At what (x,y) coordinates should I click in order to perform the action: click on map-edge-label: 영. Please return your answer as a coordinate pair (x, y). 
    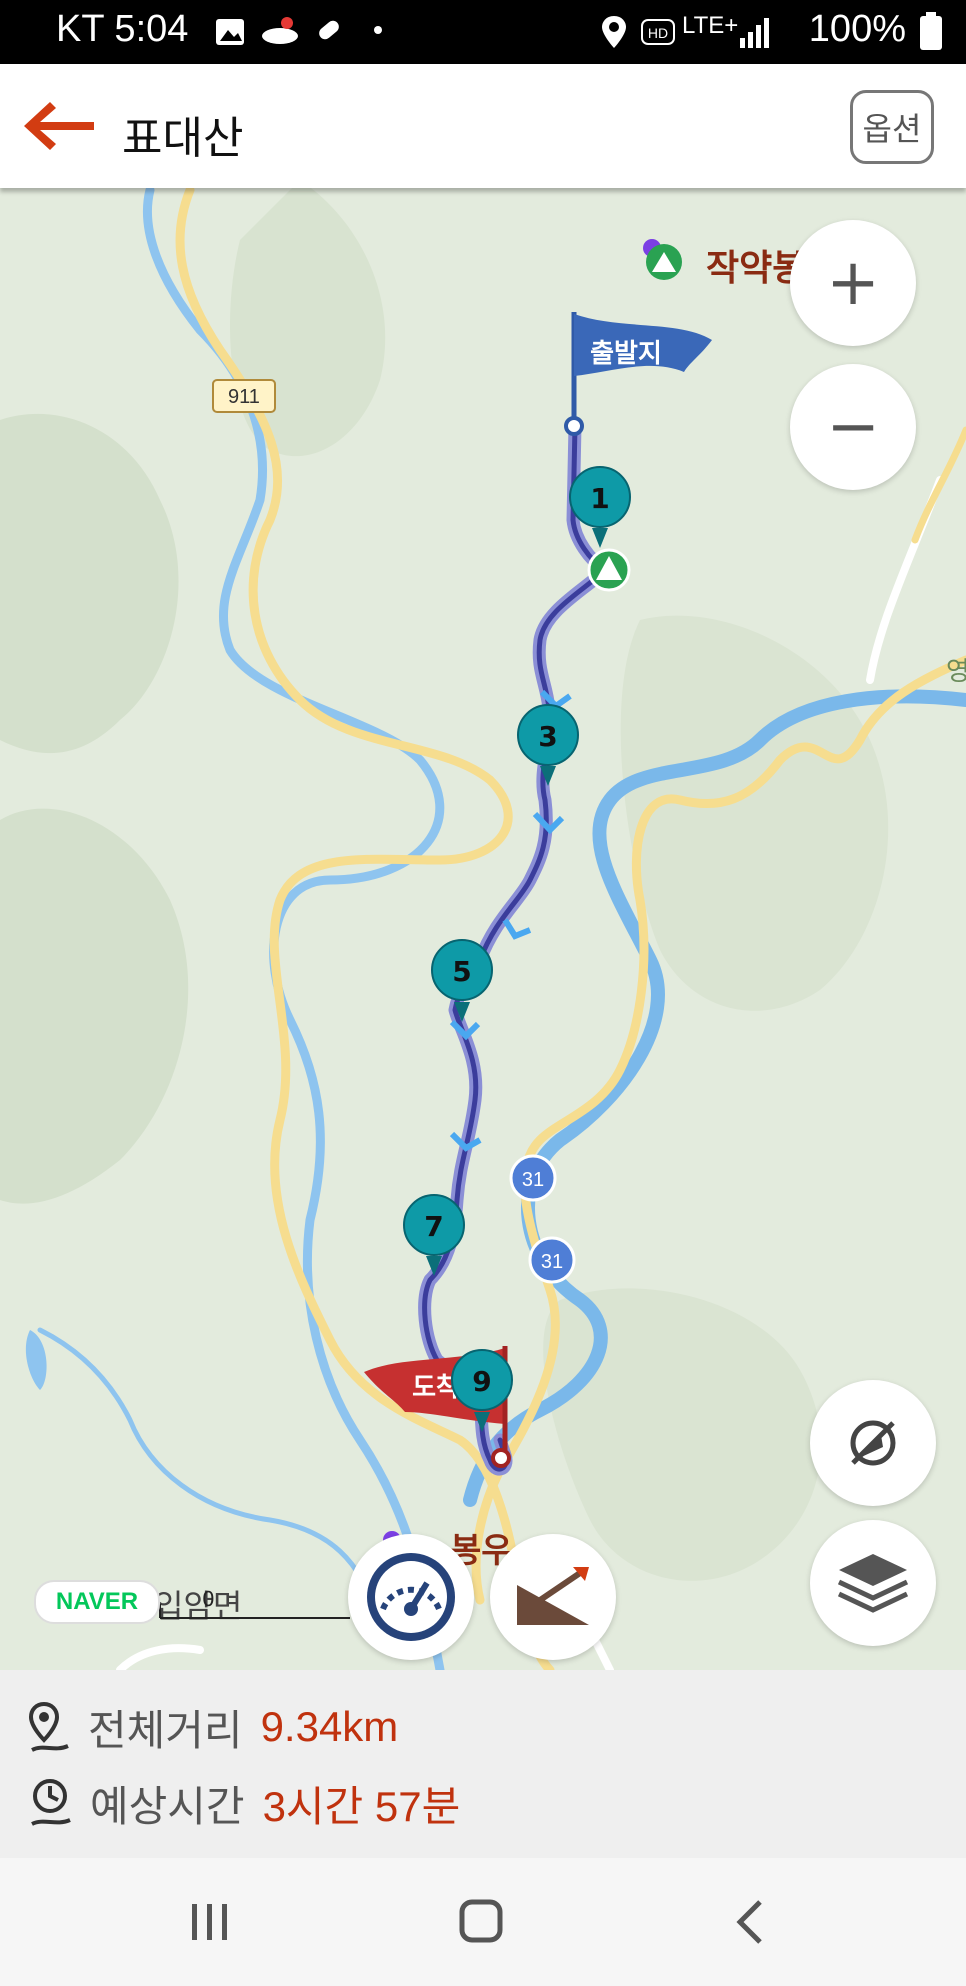
    Looking at the image, I should click on (956, 672).